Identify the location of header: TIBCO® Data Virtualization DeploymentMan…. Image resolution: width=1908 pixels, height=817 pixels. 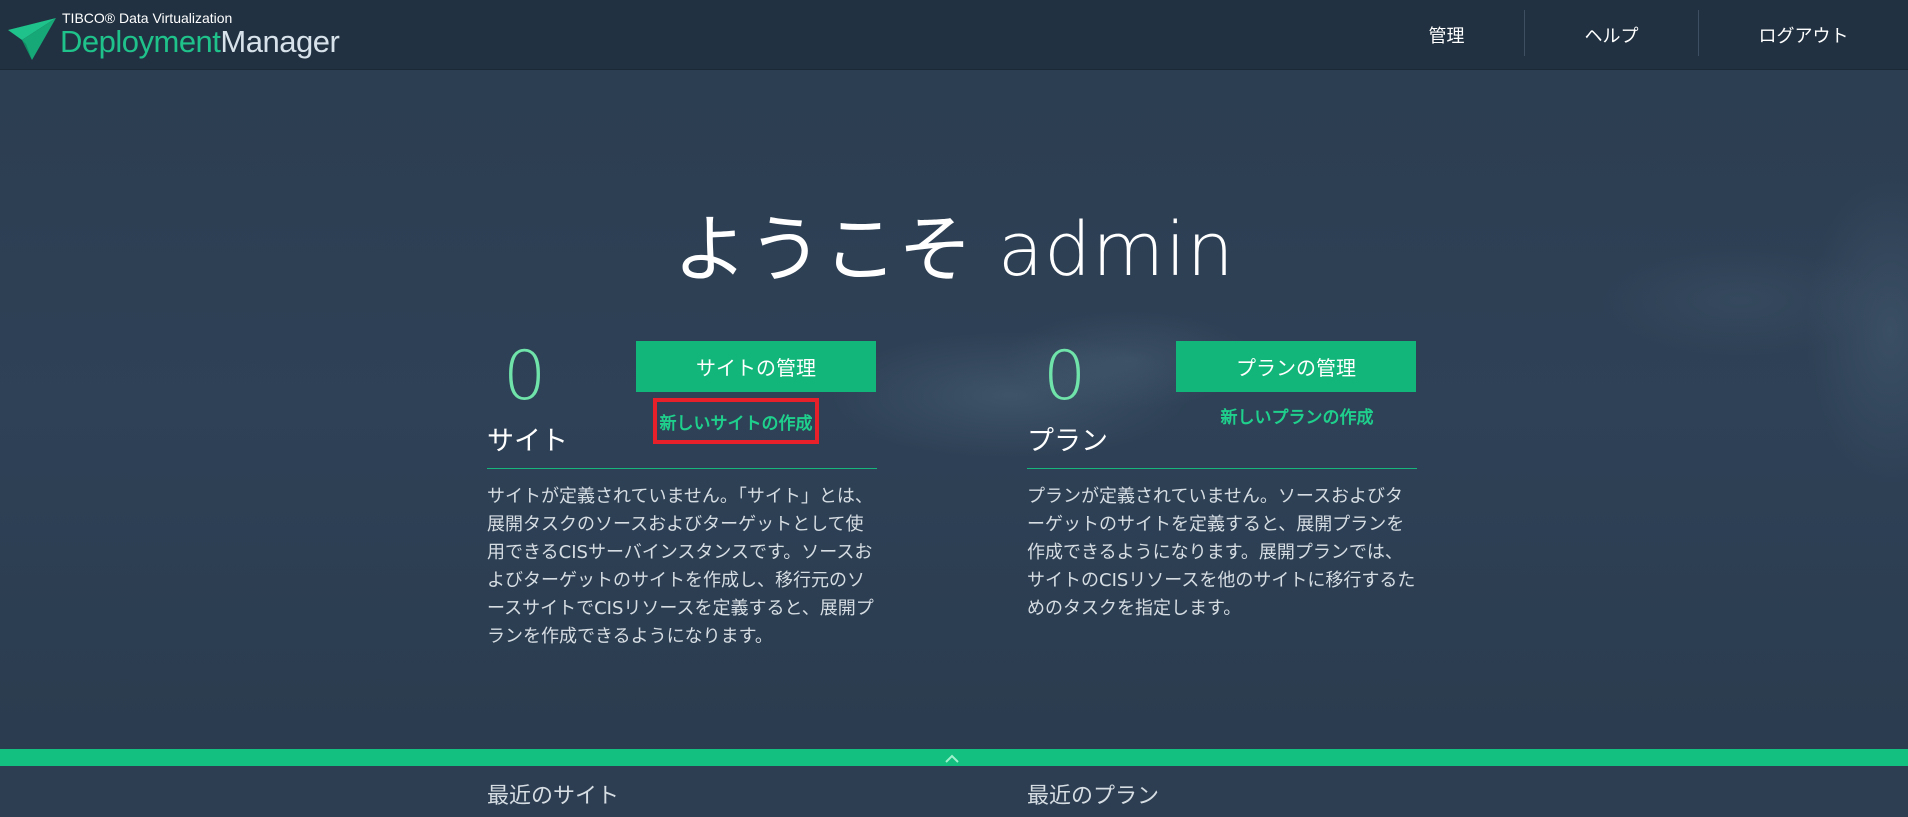
(954, 35).